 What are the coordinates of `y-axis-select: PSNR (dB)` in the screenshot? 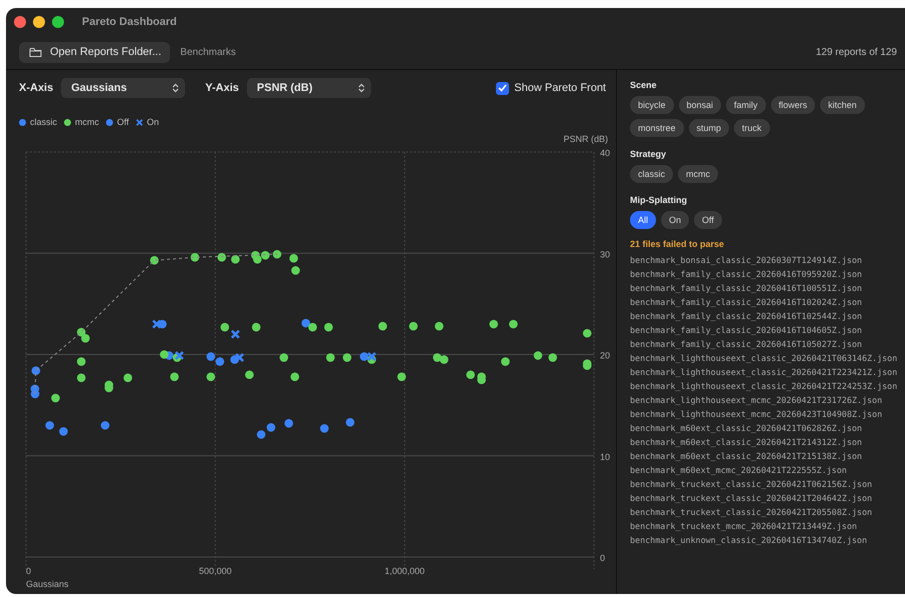 It's located at (308, 88).